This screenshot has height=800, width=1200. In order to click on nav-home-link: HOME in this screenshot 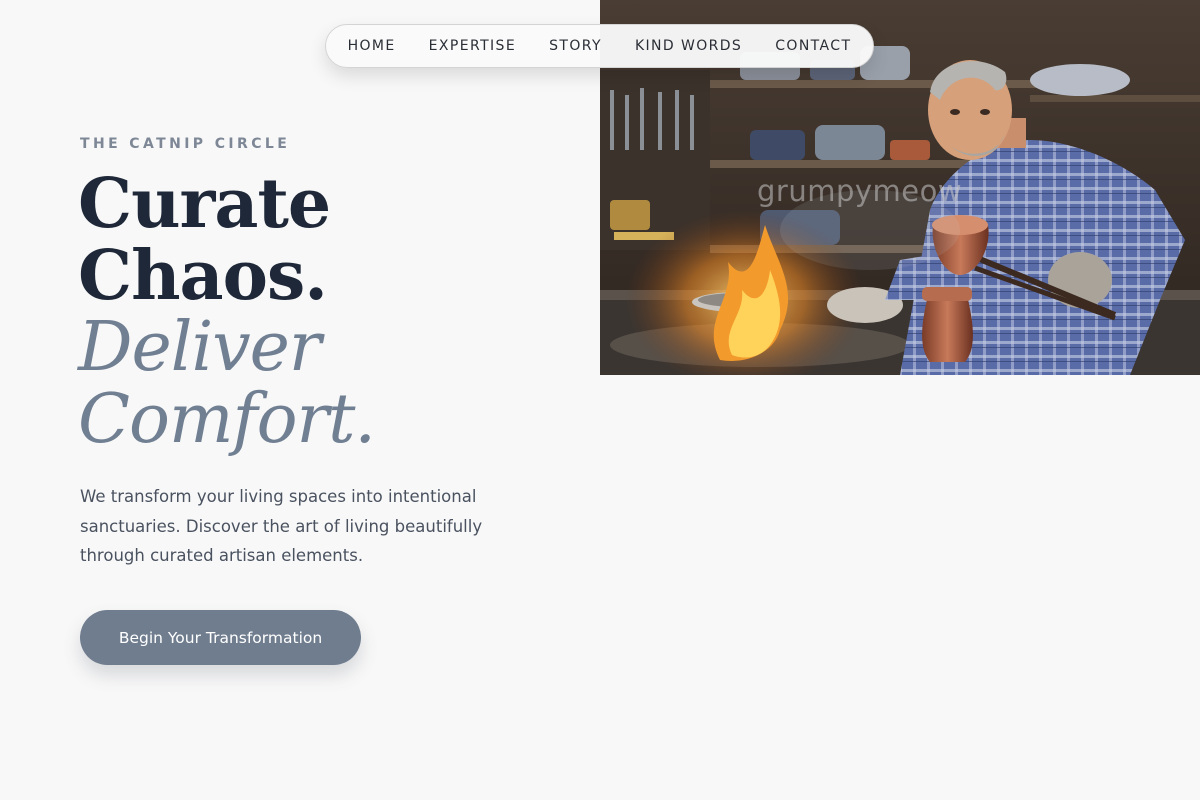, I will do `click(372, 46)`.